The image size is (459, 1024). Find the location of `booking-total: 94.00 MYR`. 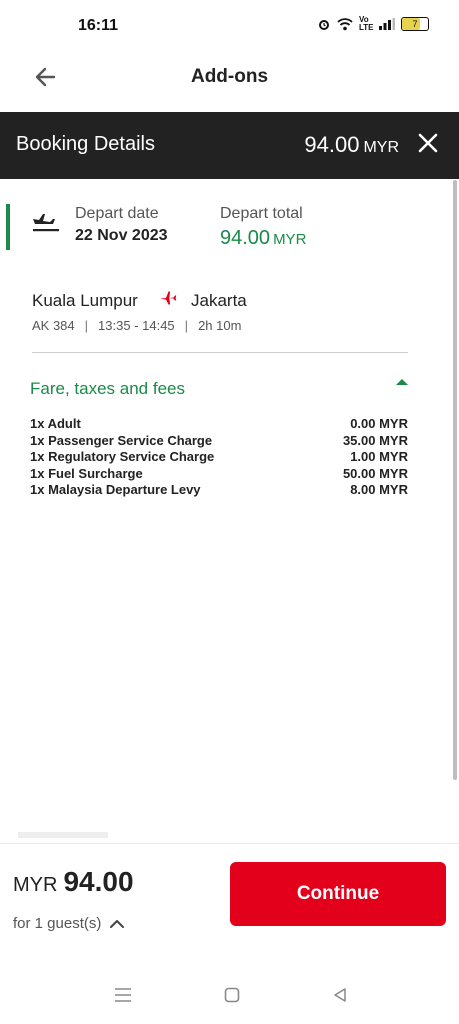

booking-total: 94.00 MYR is located at coordinates (351, 145).